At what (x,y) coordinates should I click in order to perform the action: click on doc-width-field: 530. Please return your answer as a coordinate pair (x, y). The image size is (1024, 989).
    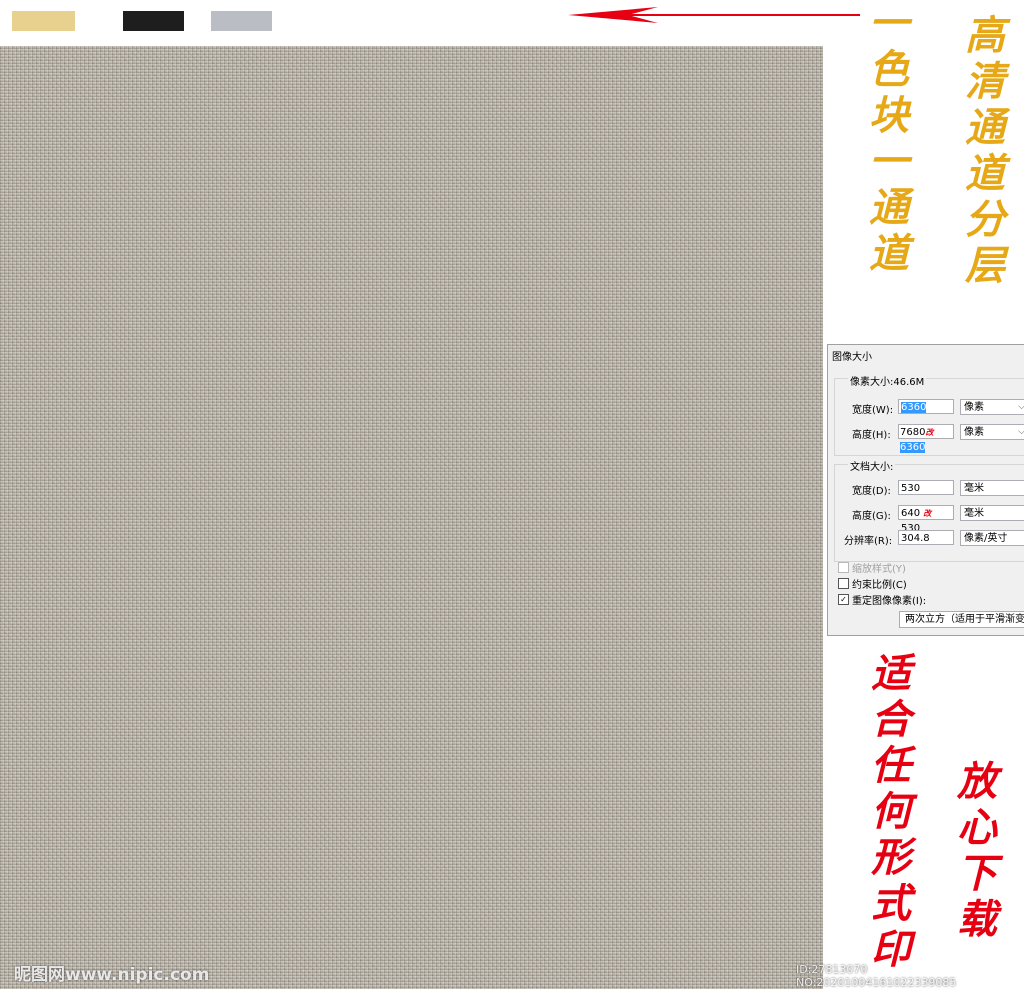
    Looking at the image, I should click on (926, 487).